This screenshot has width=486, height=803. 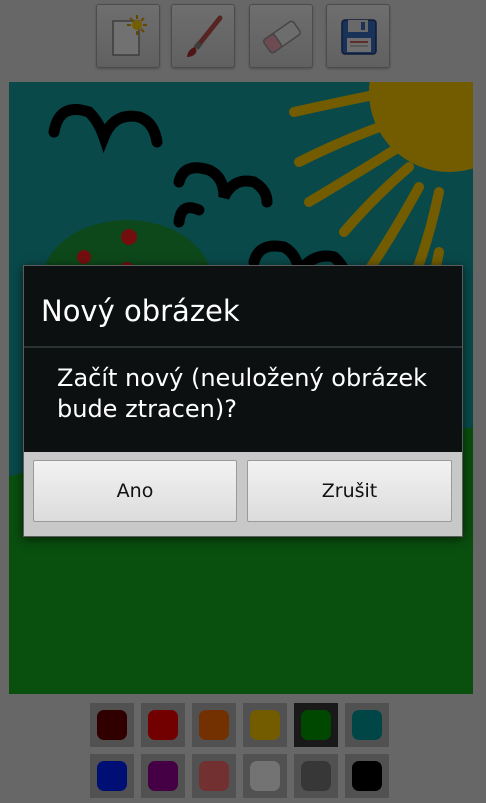 I want to click on dialog-button-bar: Ano Zrušit, so click(x=243, y=494).